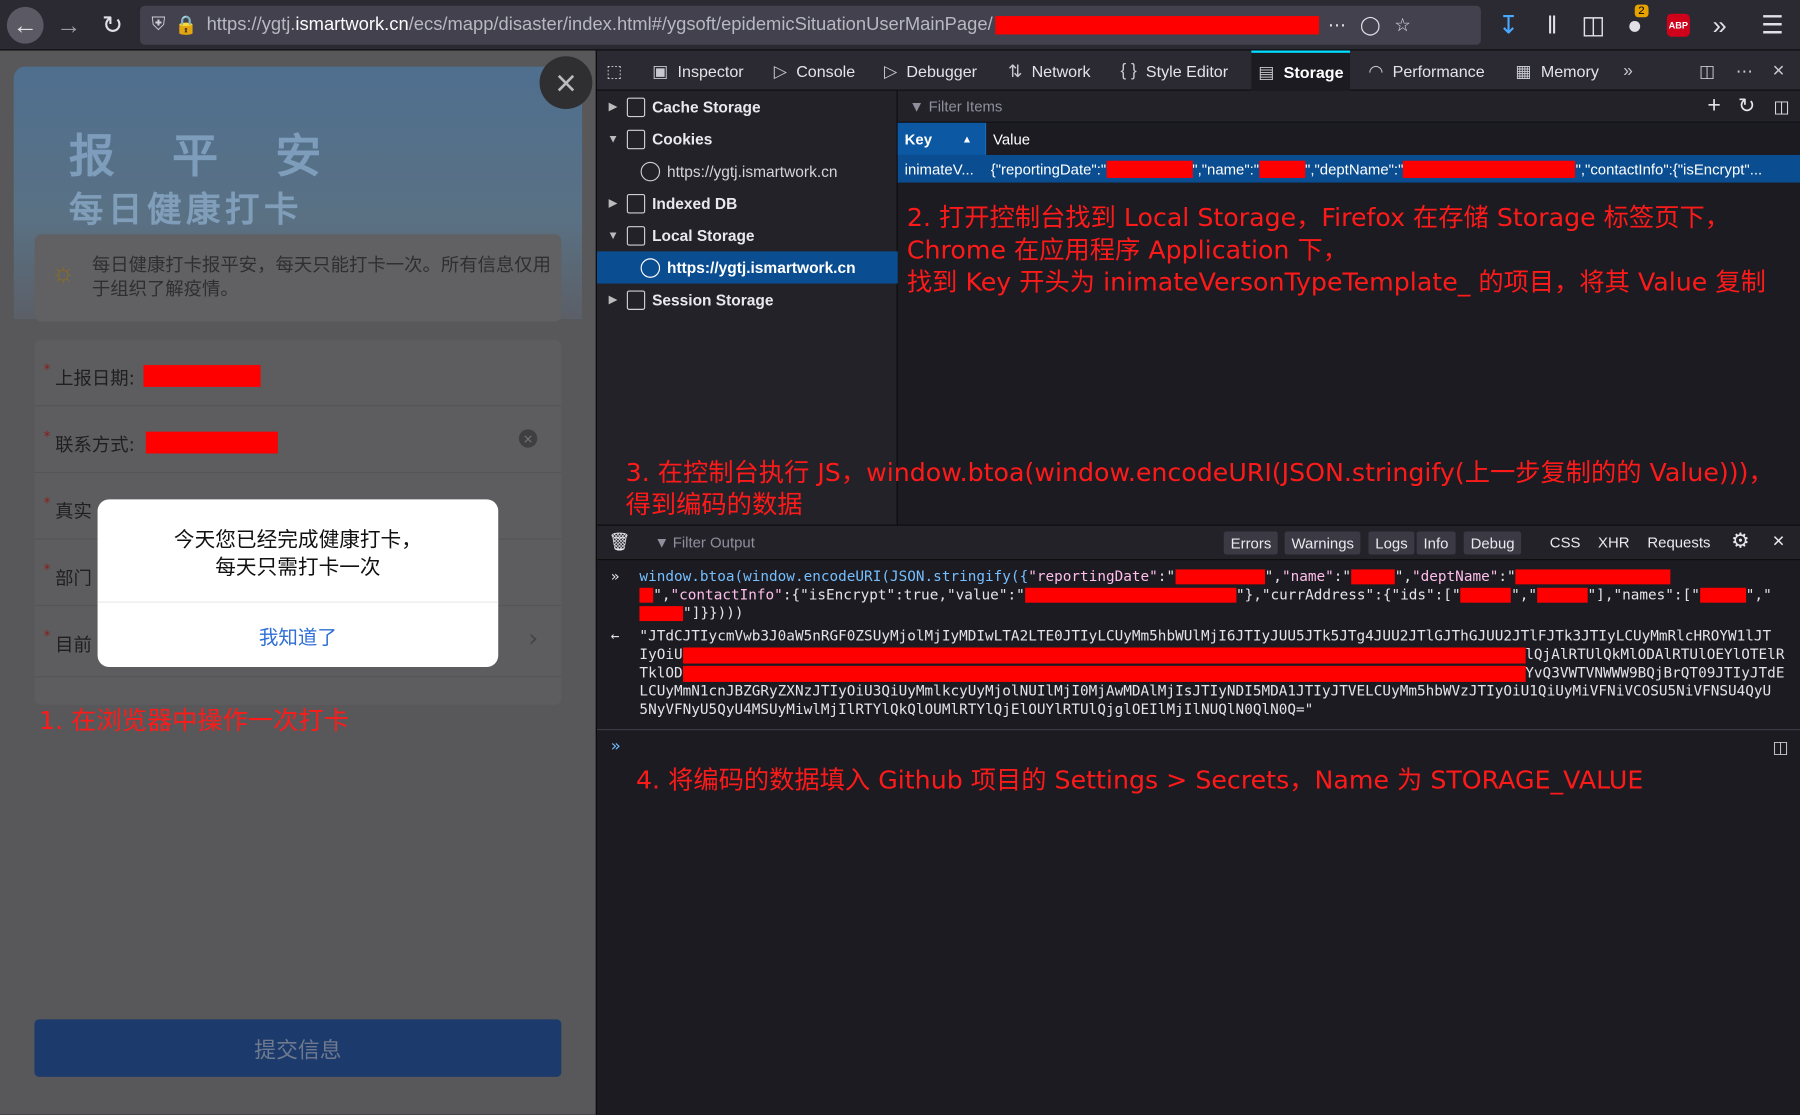 This screenshot has width=1800, height=1115. What do you see at coordinates (1744, 71) in the screenshot?
I see `options-icon: ⋯` at bounding box center [1744, 71].